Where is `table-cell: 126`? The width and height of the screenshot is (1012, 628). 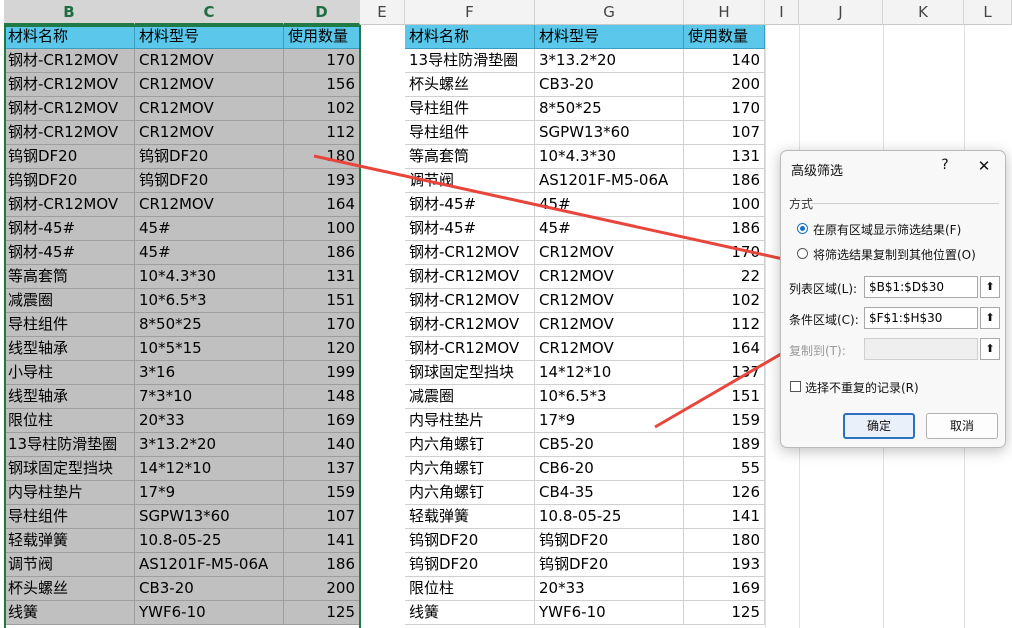
table-cell: 126 is located at coordinates (724, 493).